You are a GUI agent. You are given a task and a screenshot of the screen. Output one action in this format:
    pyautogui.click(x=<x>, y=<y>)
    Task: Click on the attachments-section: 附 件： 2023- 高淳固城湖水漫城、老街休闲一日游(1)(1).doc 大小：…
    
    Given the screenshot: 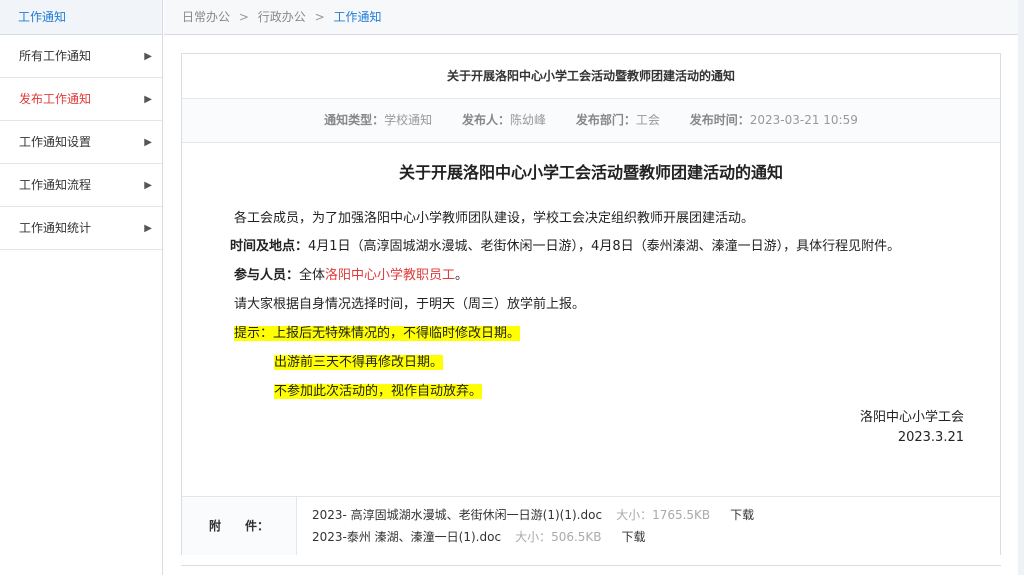 What is the action you would take?
    pyautogui.click(x=591, y=525)
    